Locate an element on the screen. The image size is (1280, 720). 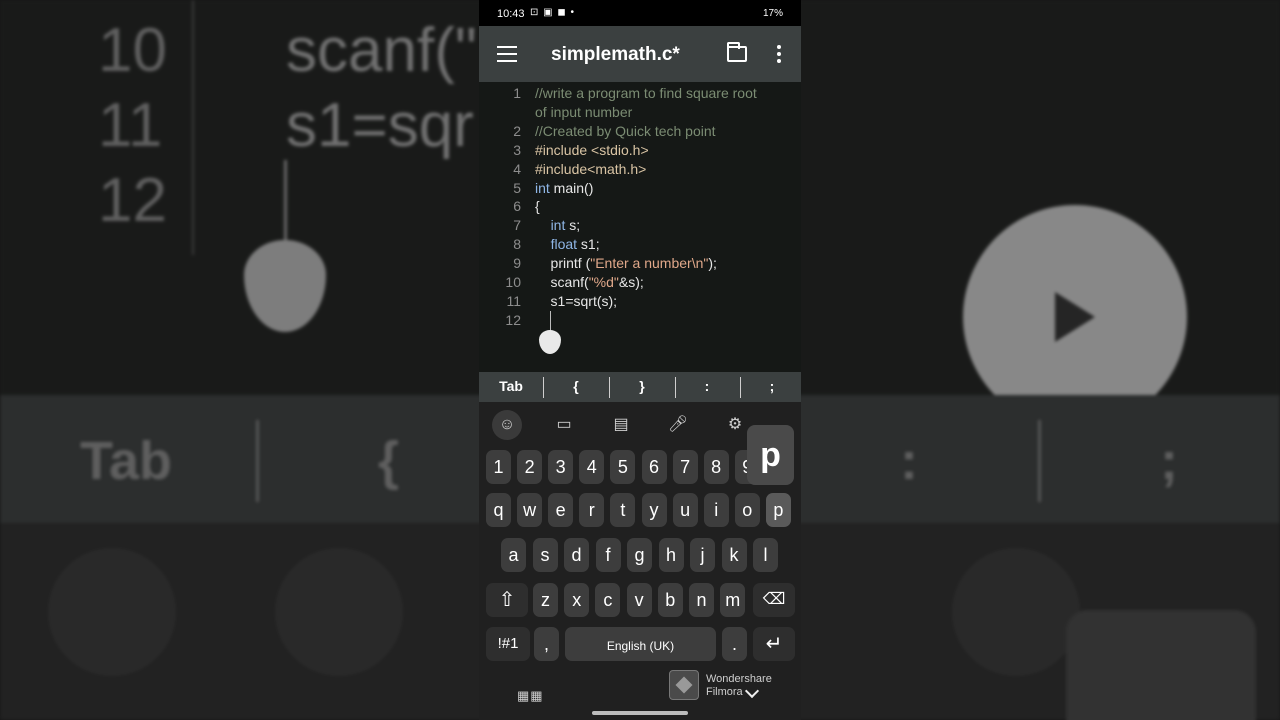
key-a: a is located at coordinates (513, 555).